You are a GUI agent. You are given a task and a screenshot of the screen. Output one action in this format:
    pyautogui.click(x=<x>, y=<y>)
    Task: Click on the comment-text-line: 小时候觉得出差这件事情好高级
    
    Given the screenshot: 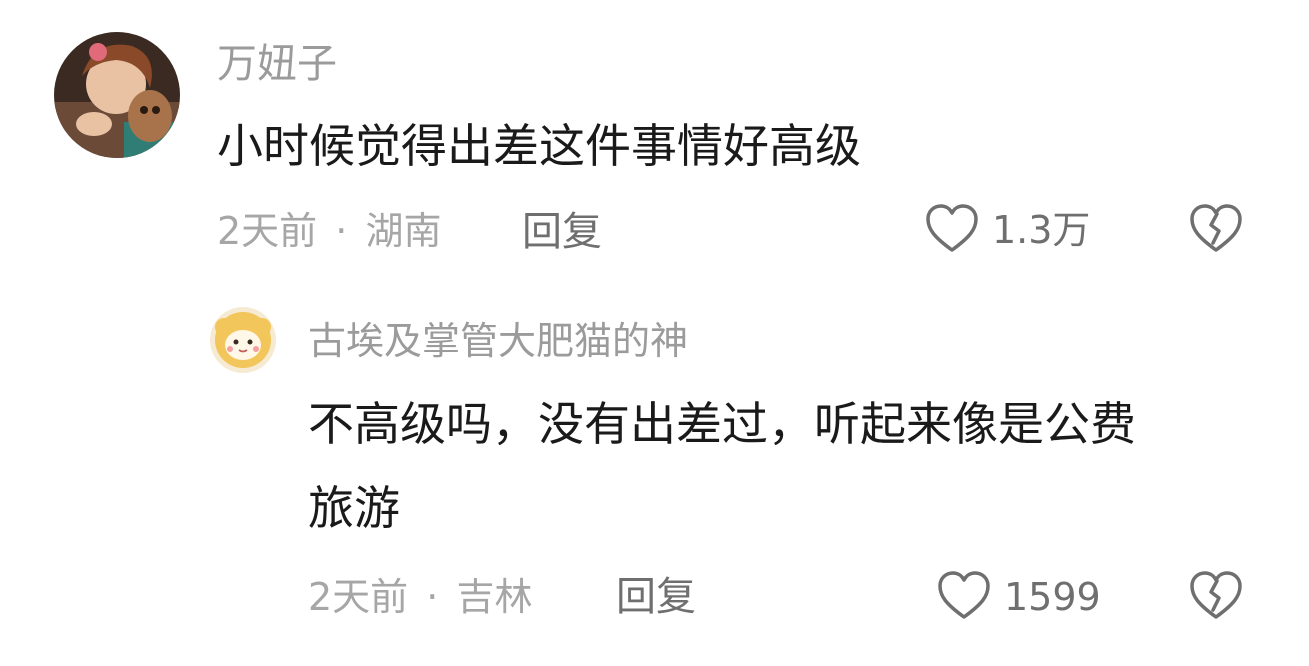 What is the action you would take?
    pyautogui.click(x=539, y=146)
    